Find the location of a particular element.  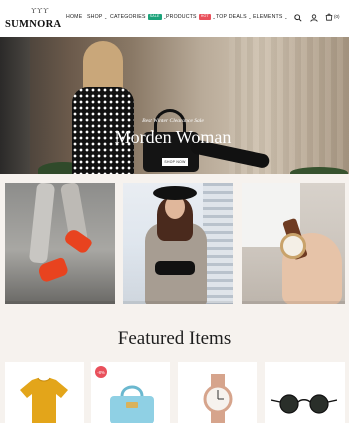

nav-shop: SHOP ⌄ is located at coordinates (97, 17).